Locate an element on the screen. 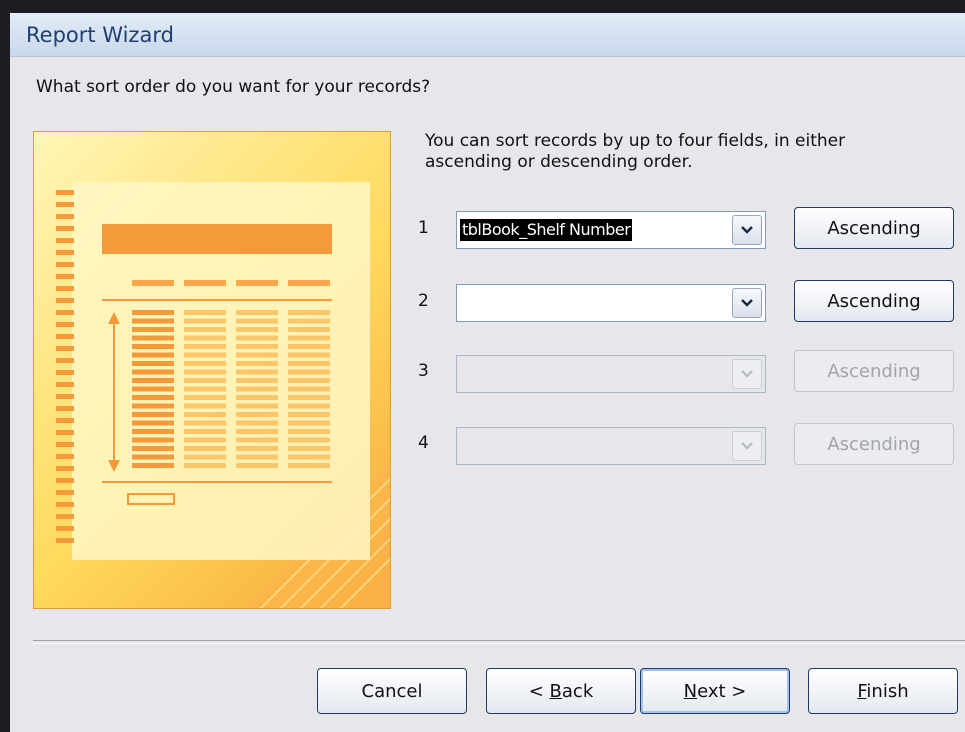 The width and height of the screenshot is (965, 732). sort-field-3-combo is located at coordinates (611, 374).